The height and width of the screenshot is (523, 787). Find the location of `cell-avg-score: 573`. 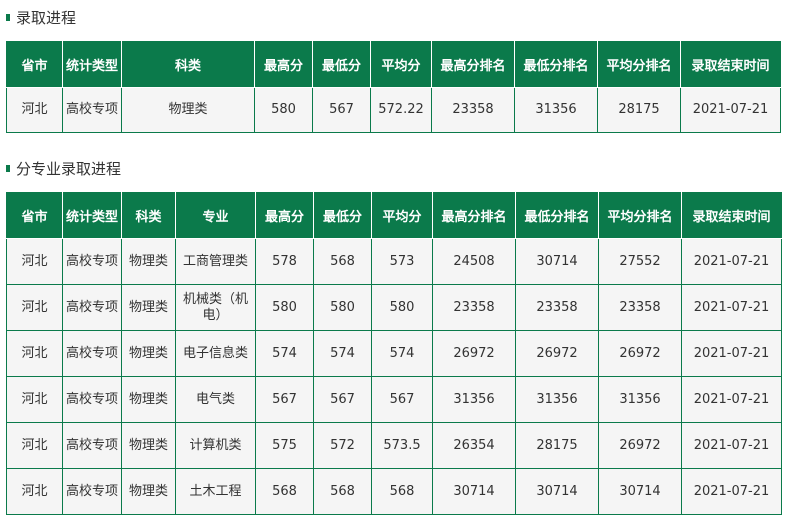

cell-avg-score: 573 is located at coordinates (402, 261).